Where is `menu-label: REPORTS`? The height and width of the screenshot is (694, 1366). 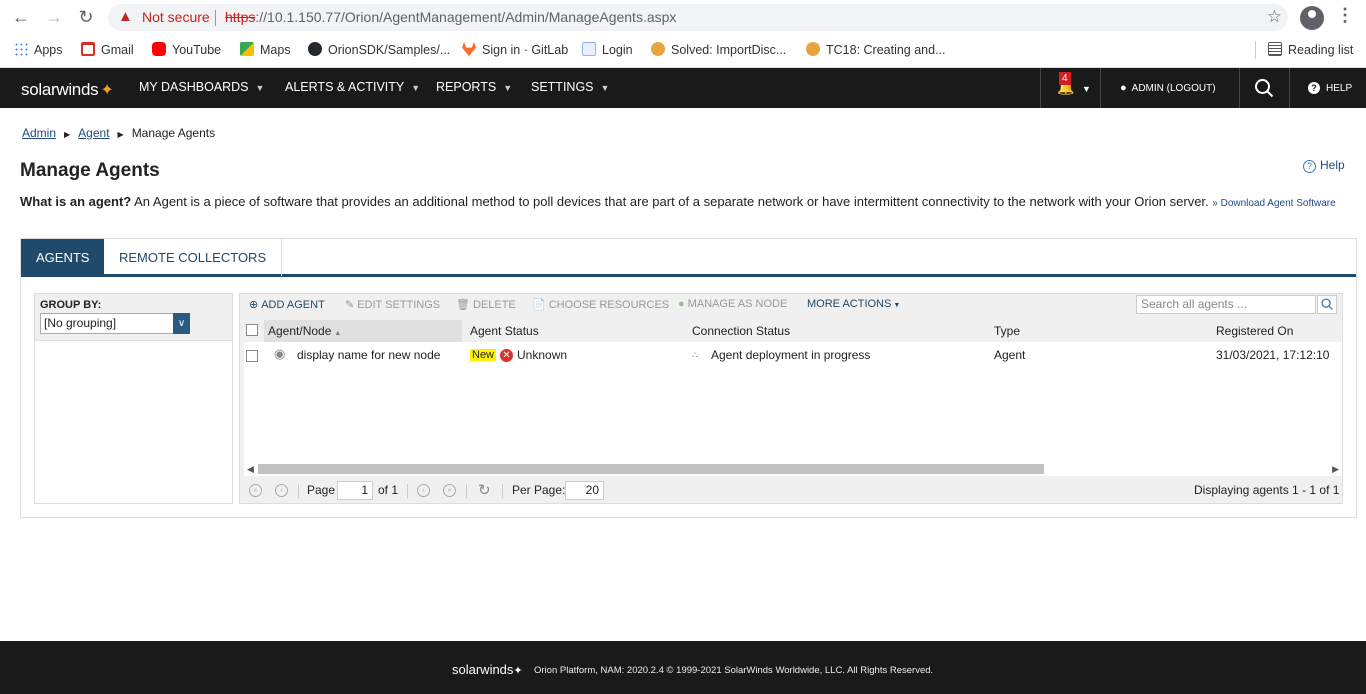
menu-label: REPORTS is located at coordinates (466, 87).